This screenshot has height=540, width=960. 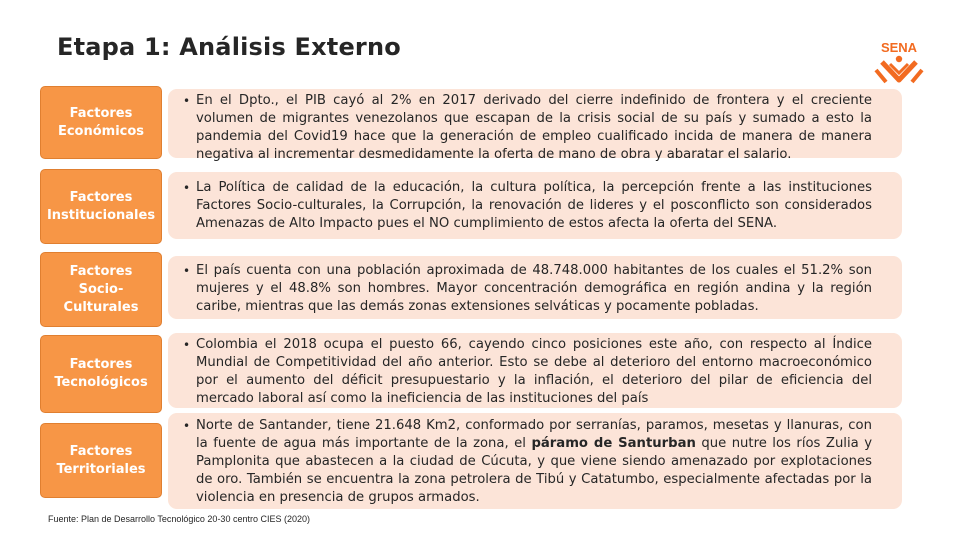 I want to click on factor-tecnologicos-label: Factores Tecnológicos, so click(x=101, y=374).